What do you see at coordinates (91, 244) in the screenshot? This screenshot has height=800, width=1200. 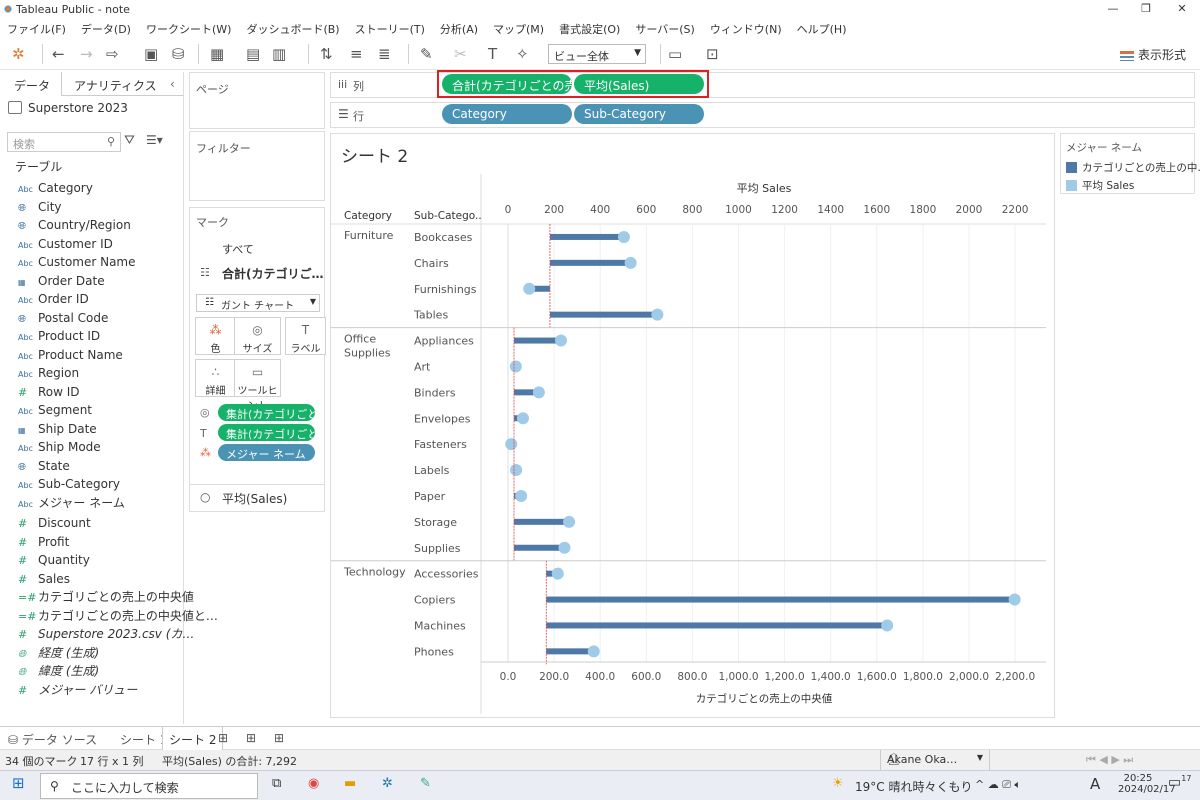 I see `field-item: Abc Customer ID` at bounding box center [91, 244].